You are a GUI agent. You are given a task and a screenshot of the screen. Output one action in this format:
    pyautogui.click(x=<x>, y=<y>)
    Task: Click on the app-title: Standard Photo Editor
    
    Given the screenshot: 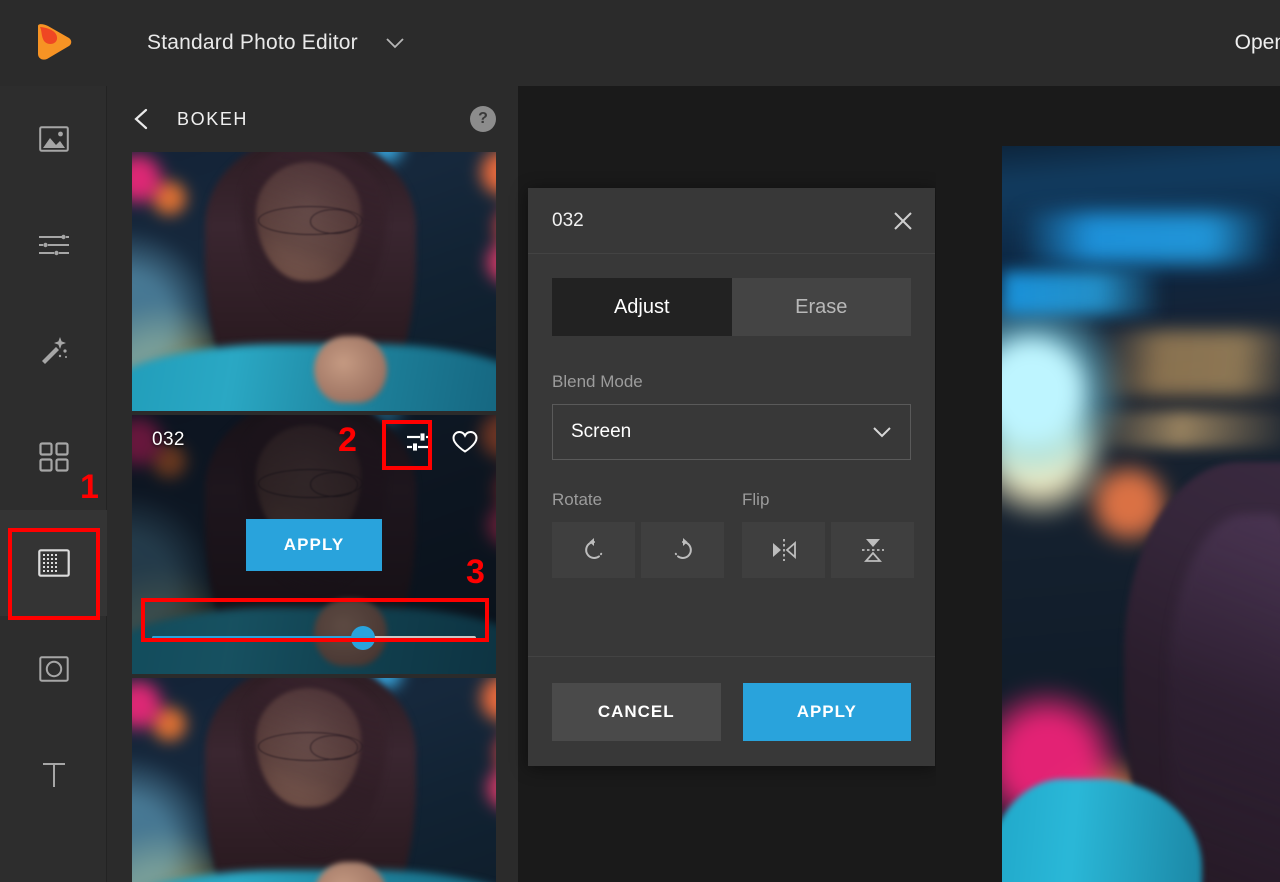 What is the action you would take?
    pyautogui.click(x=275, y=43)
    